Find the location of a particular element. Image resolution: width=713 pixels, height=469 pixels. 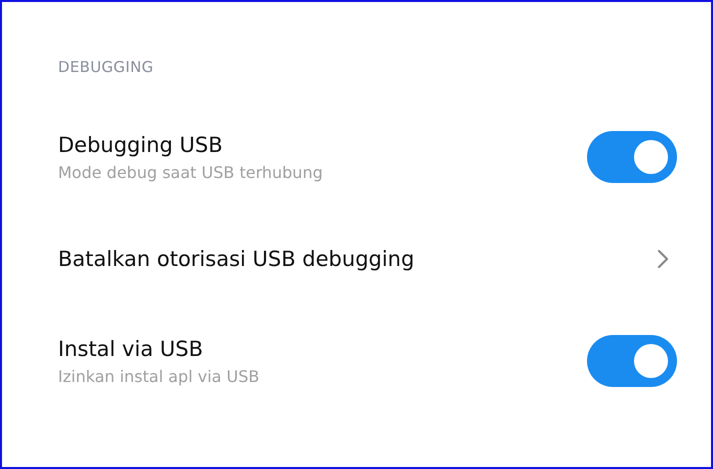

setting-title: Debugging USB is located at coordinates (141, 144).